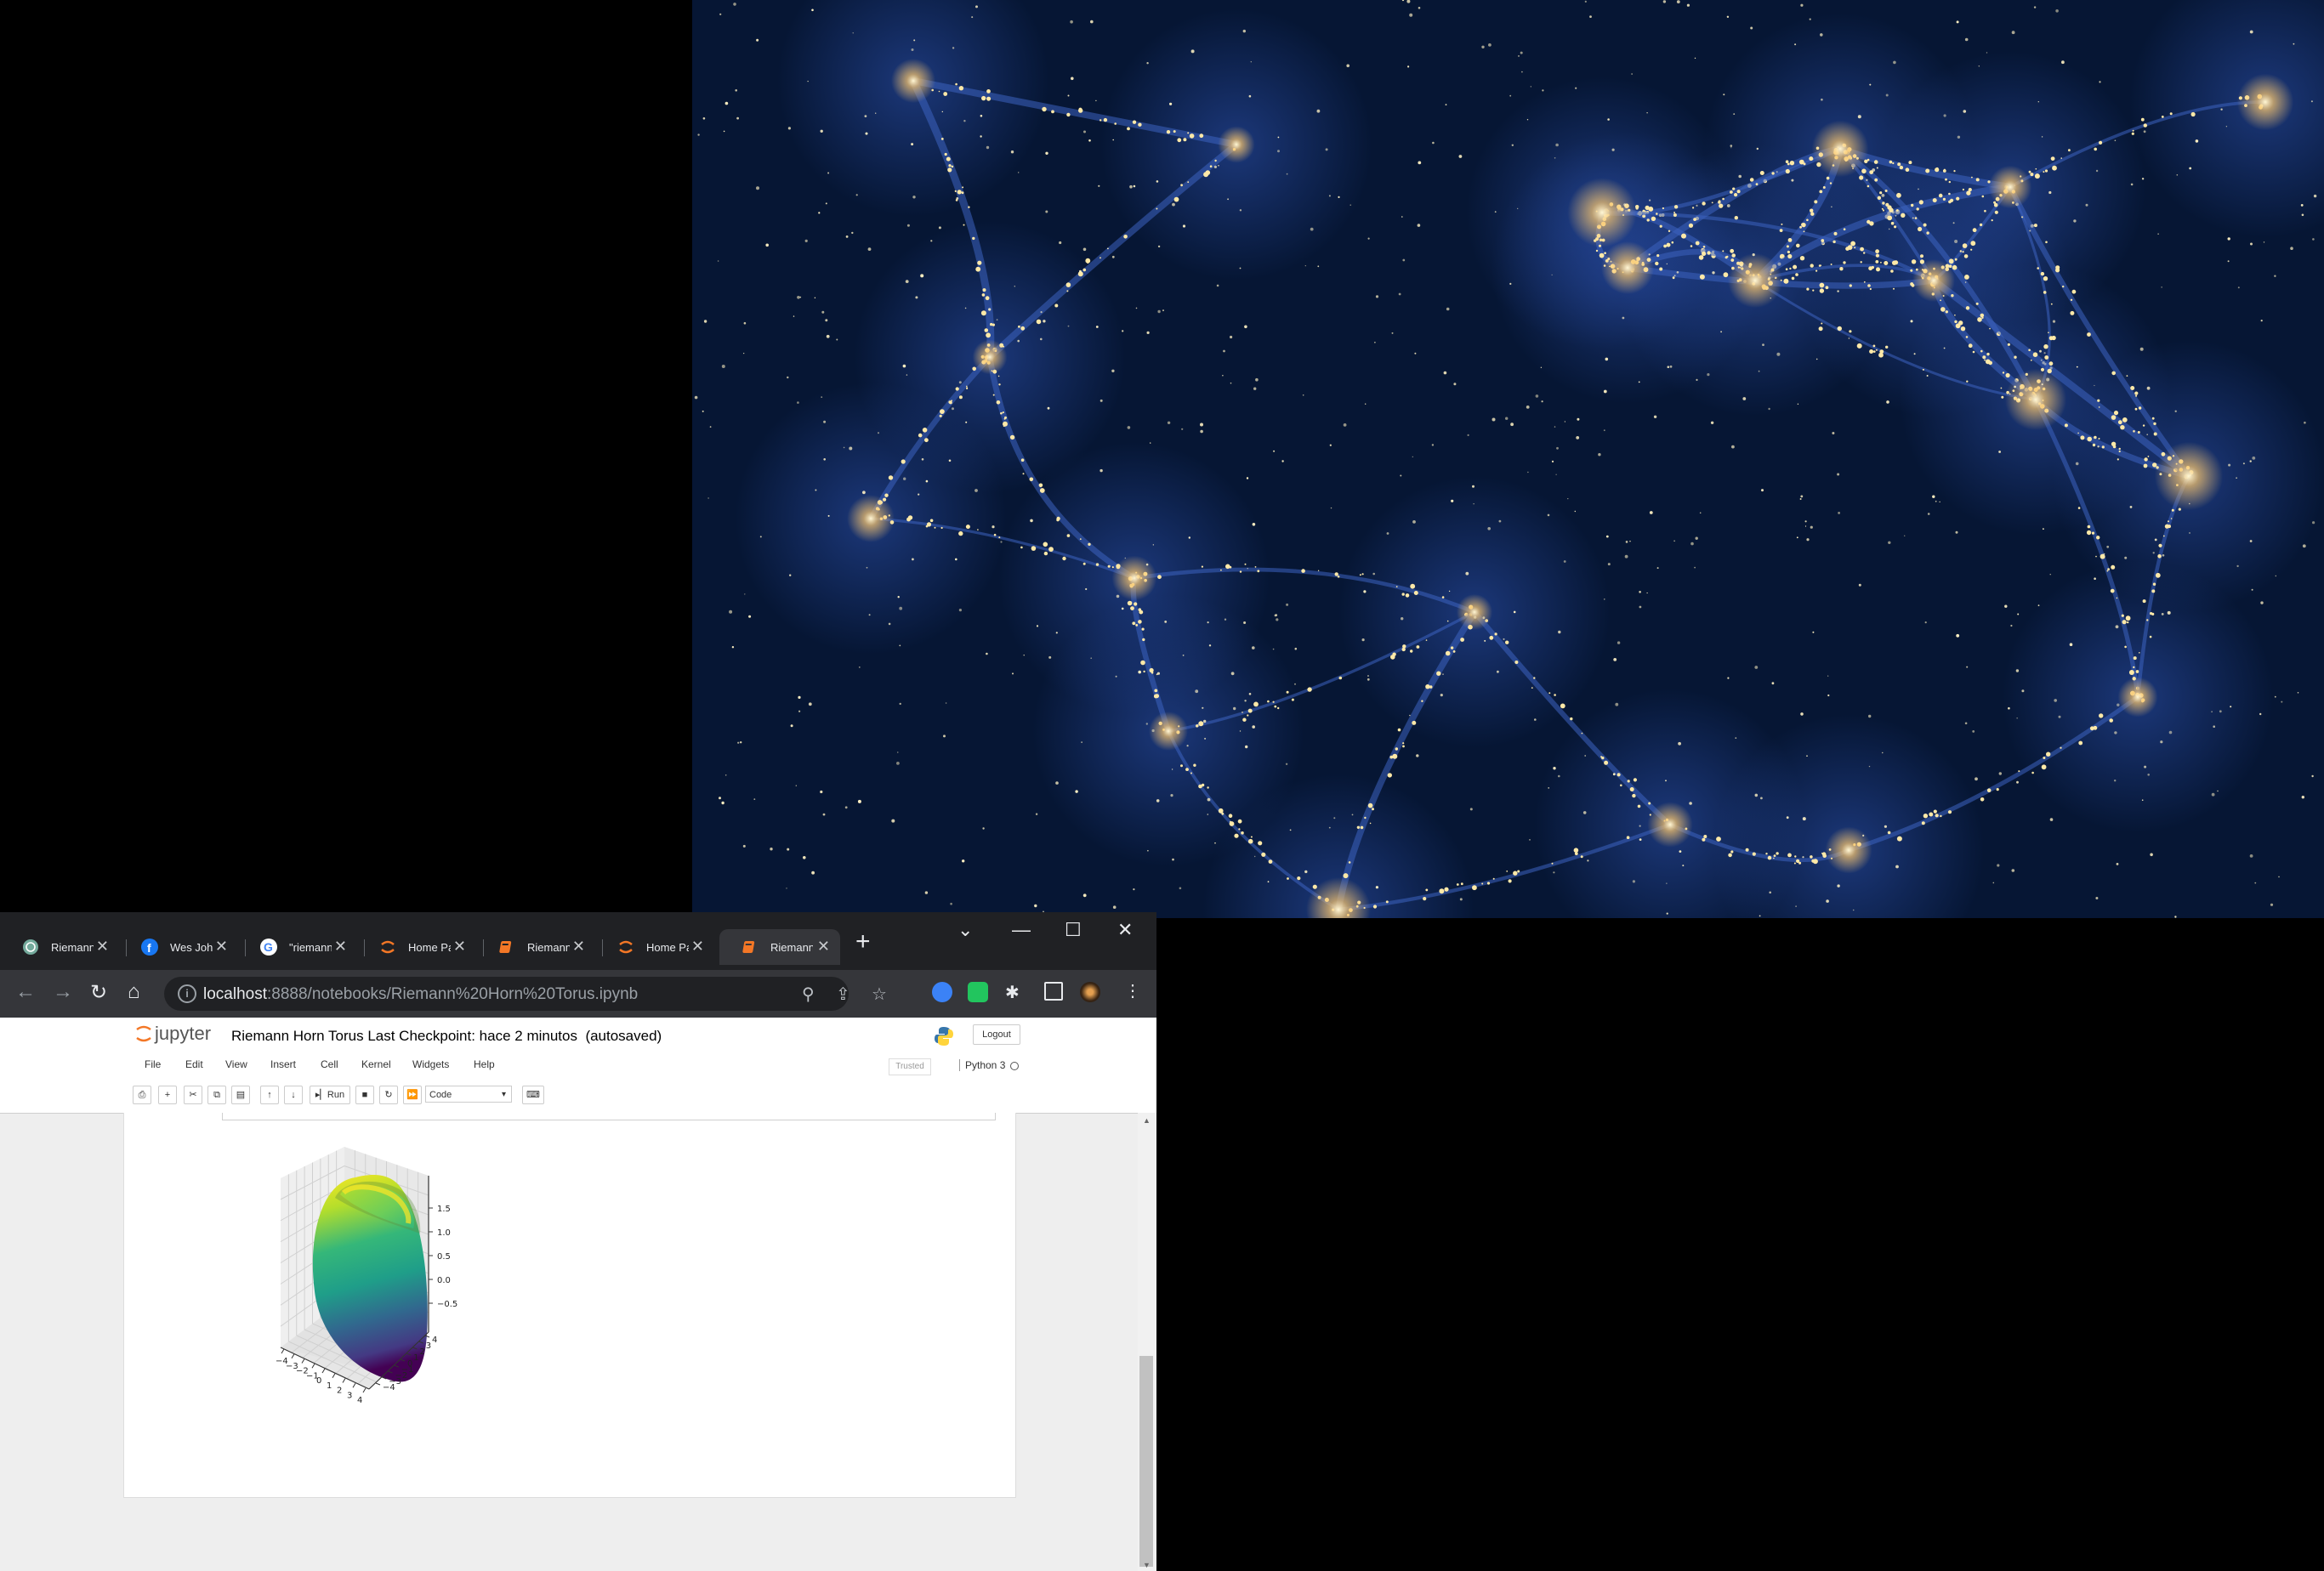 The width and height of the screenshot is (2324, 1571). Describe the element at coordinates (143, 1034) in the screenshot. I see `jupyter-logo-icon` at that location.